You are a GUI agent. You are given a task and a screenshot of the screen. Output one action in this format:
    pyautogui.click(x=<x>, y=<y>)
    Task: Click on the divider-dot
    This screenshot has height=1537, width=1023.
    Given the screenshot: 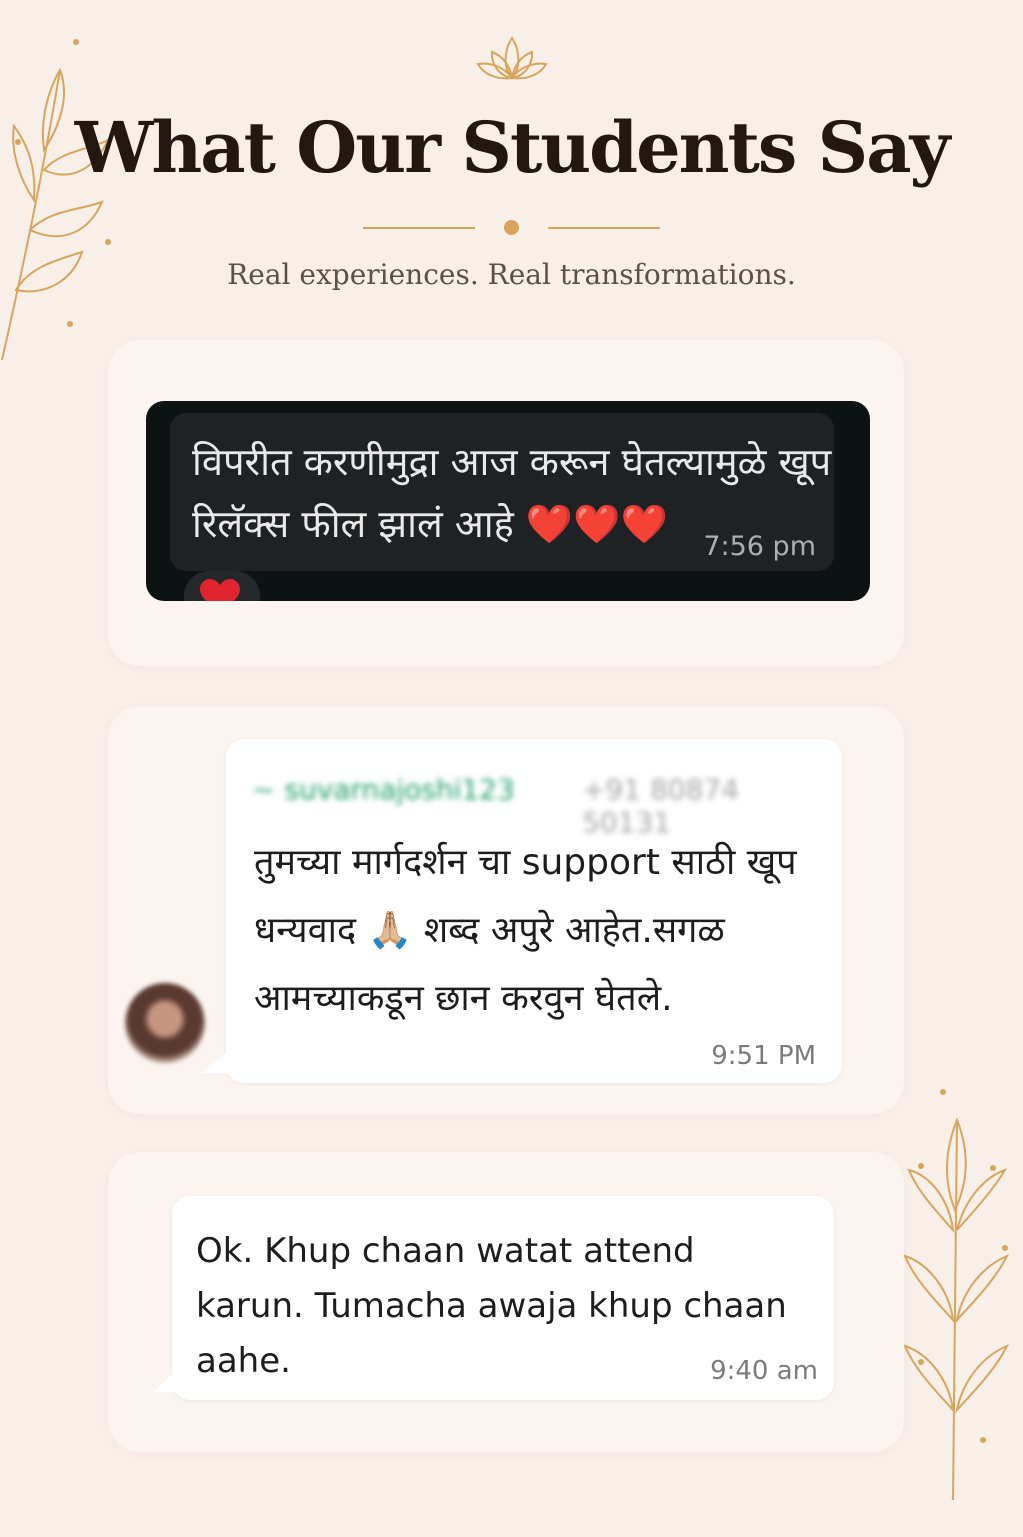 What is the action you would take?
    pyautogui.click(x=511, y=227)
    